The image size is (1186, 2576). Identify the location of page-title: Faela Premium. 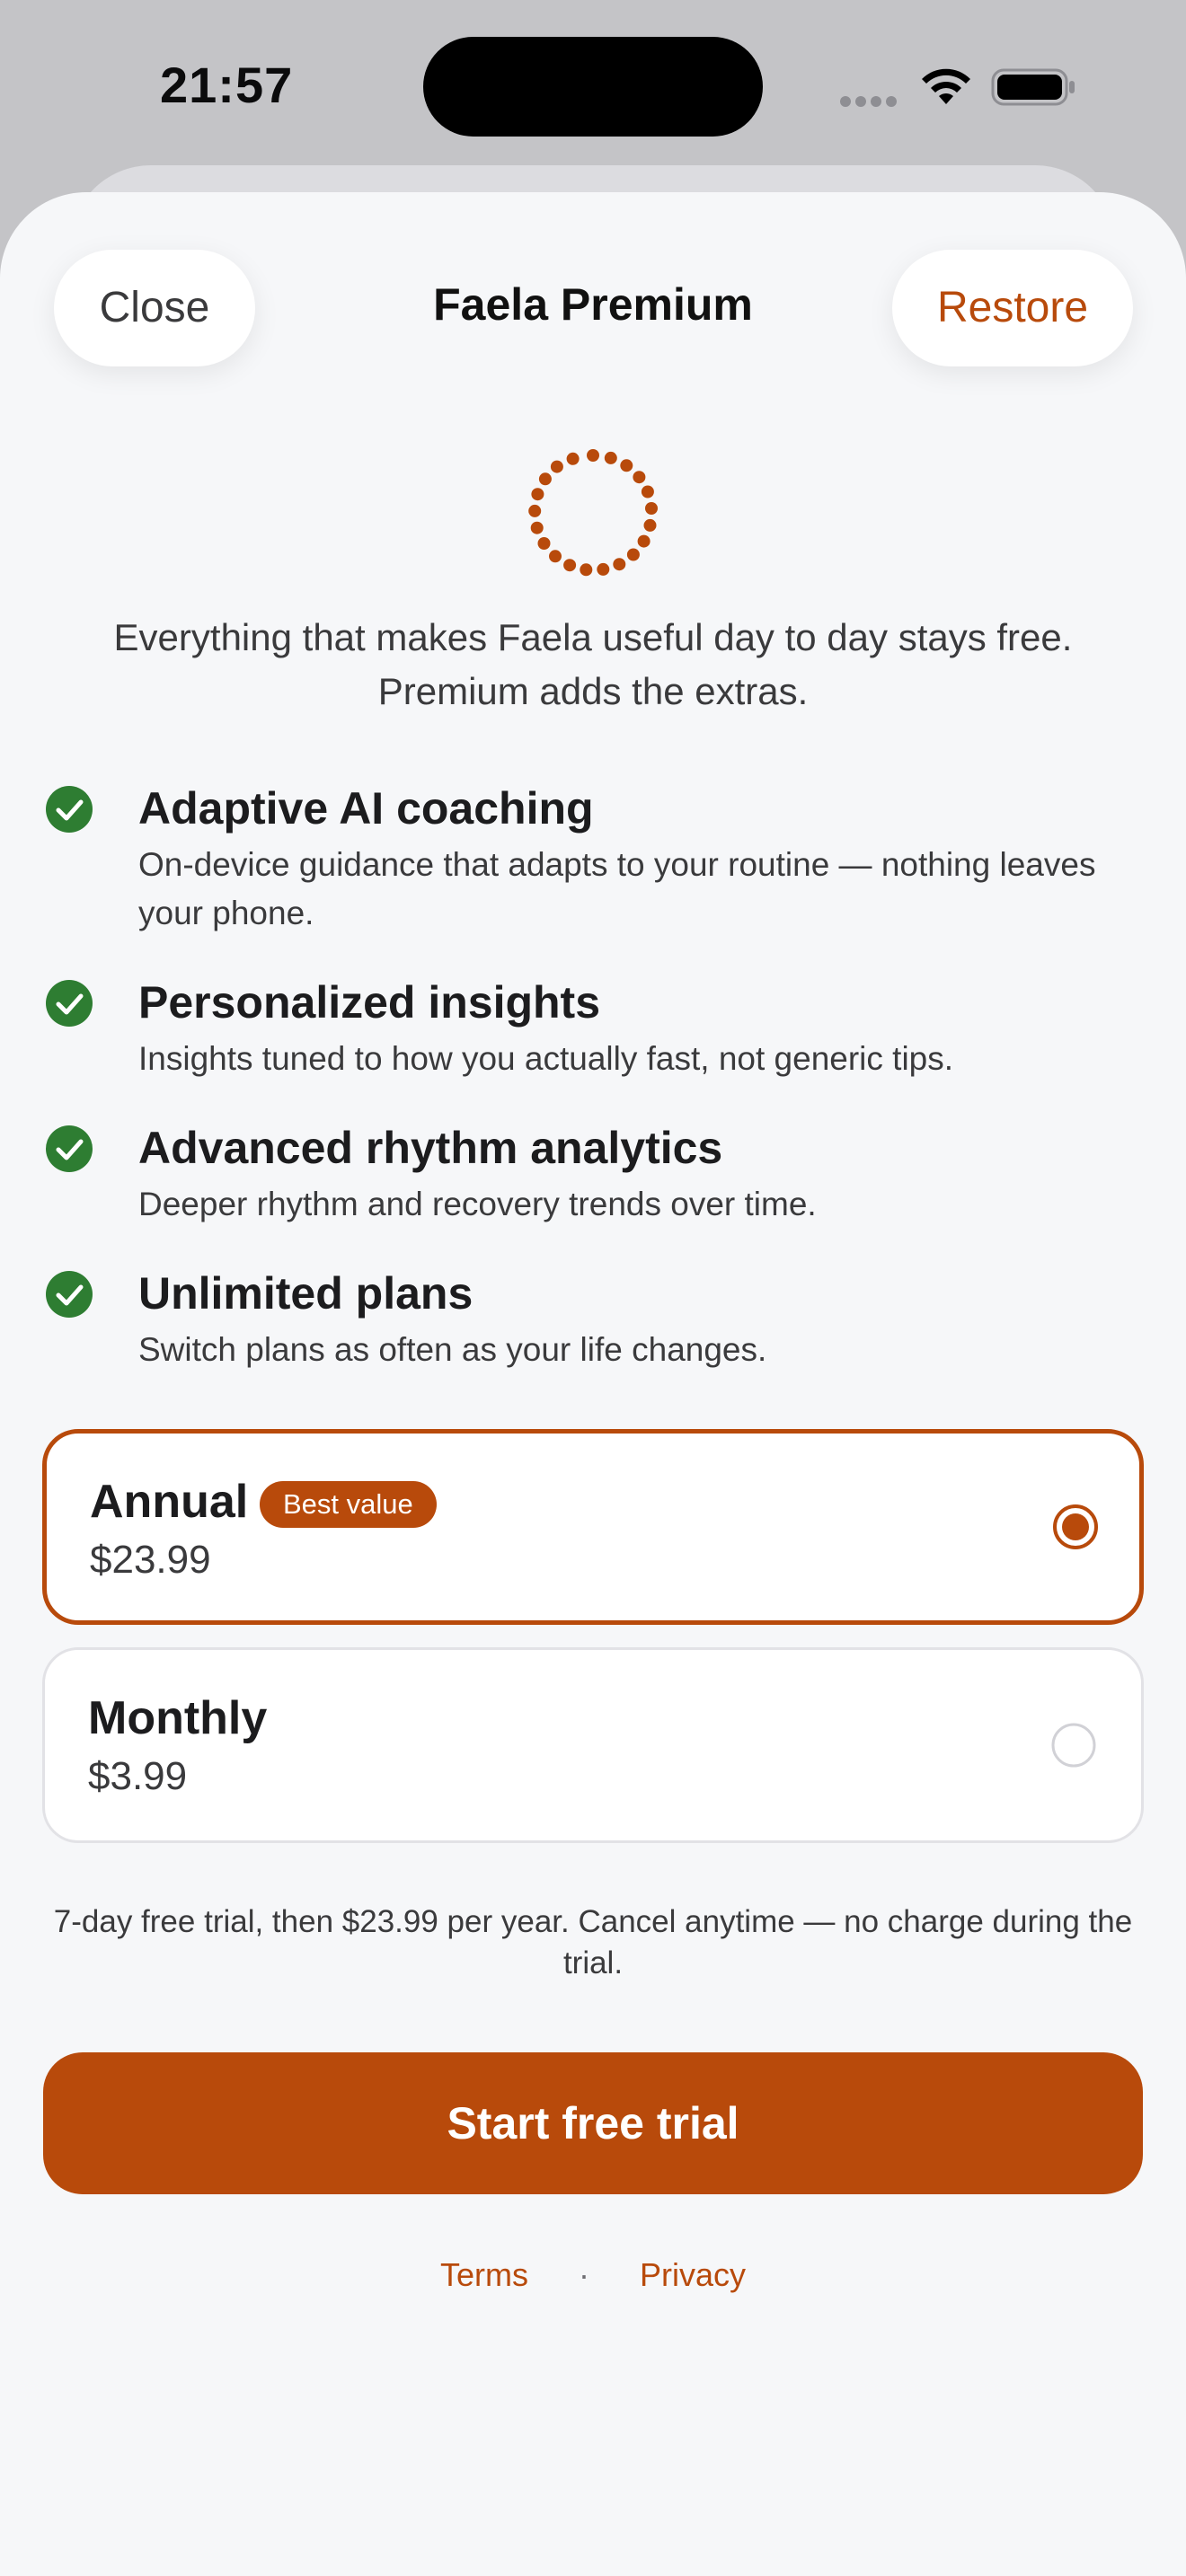
(593, 304).